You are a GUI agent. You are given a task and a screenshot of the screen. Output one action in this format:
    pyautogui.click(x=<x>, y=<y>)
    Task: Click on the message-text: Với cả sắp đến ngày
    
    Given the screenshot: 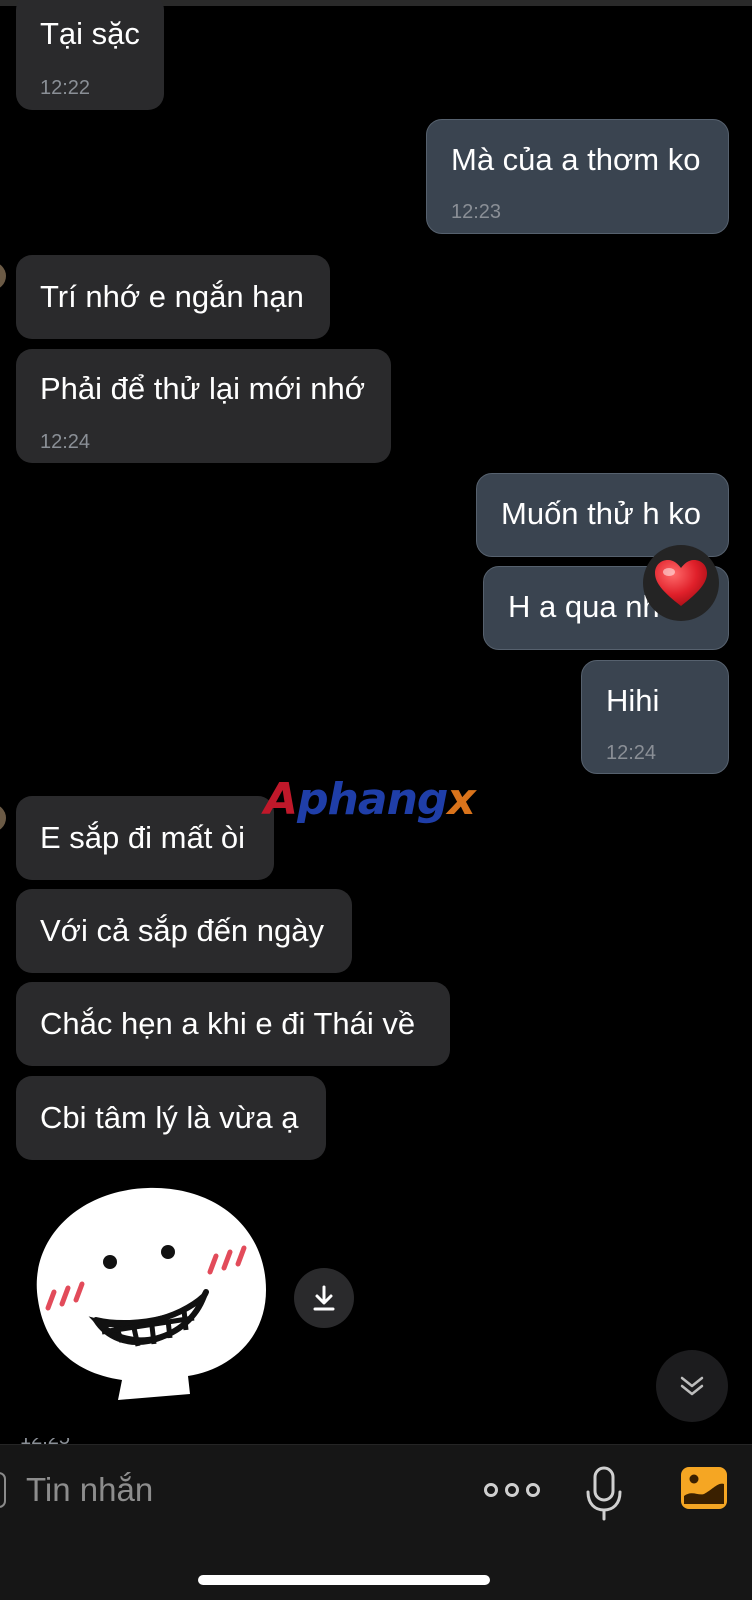 What is the action you would take?
    pyautogui.click(x=182, y=930)
    